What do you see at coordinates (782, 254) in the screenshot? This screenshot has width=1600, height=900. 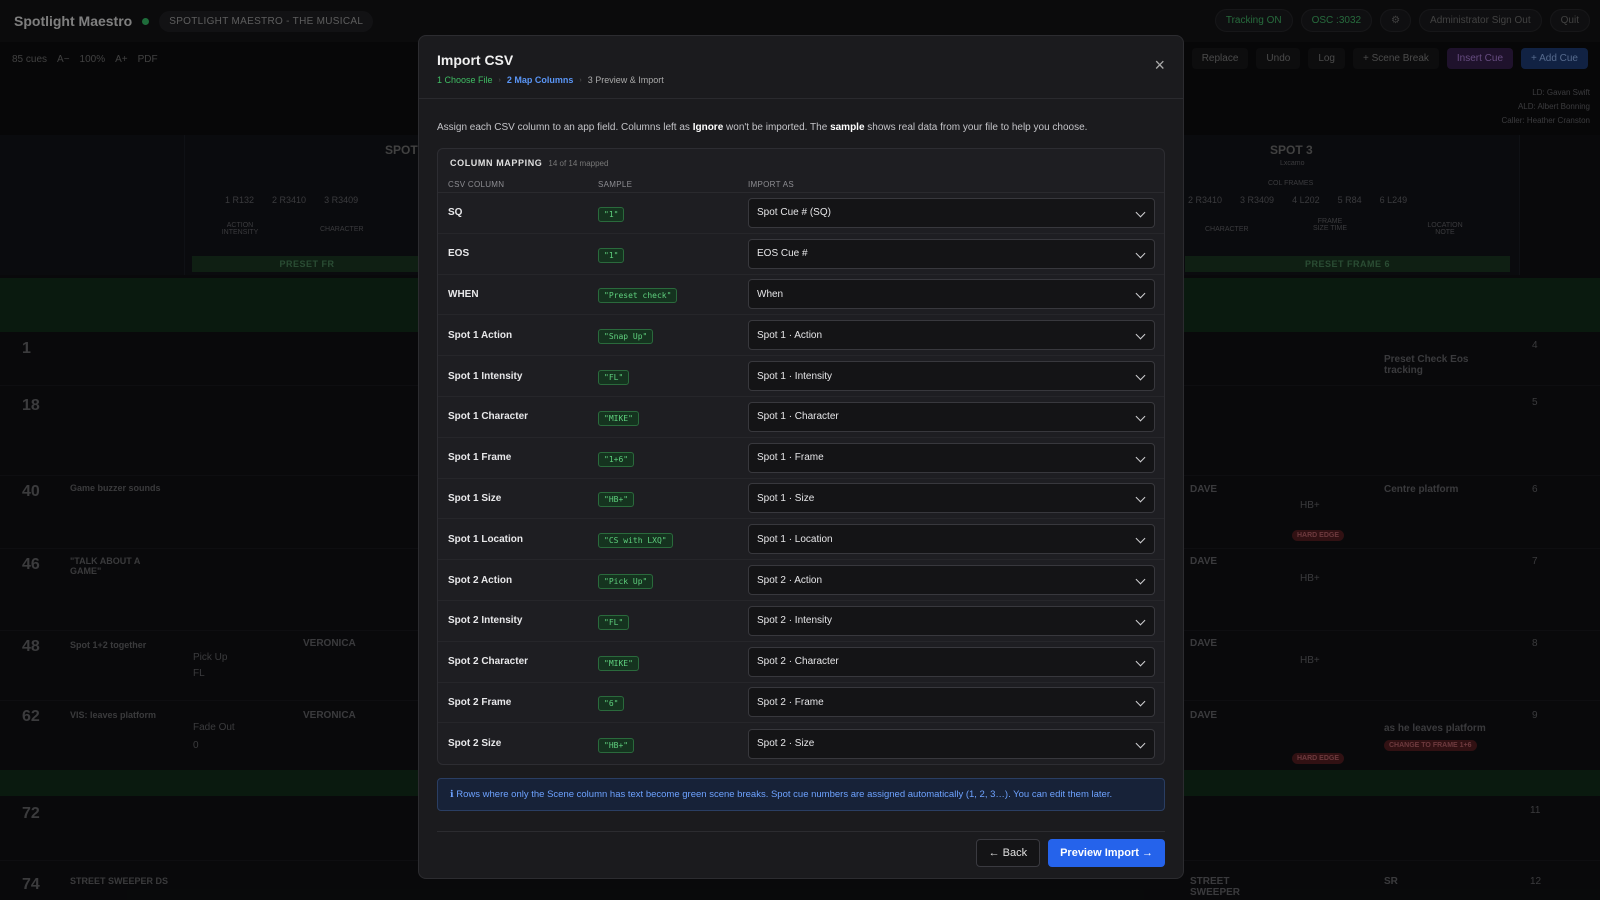 I see `import-as-value: EOS Cue #` at bounding box center [782, 254].